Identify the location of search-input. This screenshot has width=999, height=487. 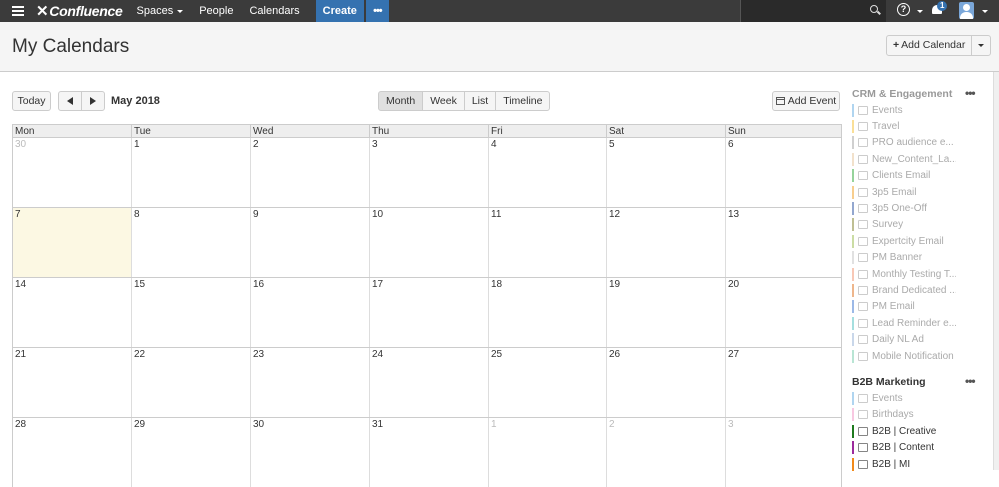
(813, 11).